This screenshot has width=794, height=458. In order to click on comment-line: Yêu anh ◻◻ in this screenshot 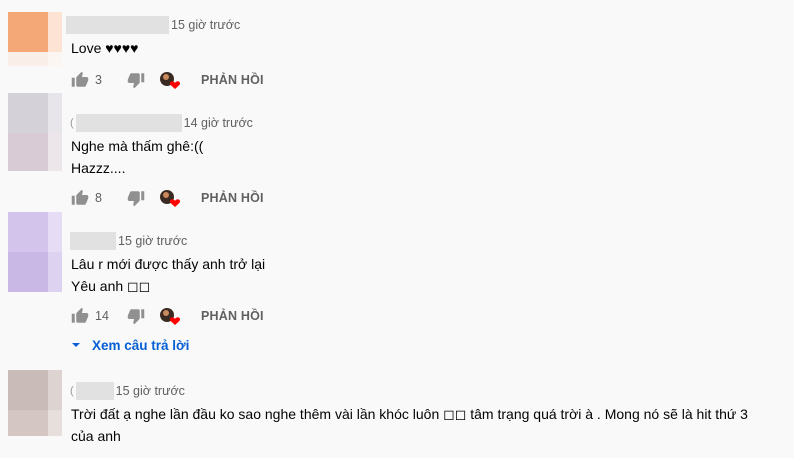, I will do `click(111, 286)`.